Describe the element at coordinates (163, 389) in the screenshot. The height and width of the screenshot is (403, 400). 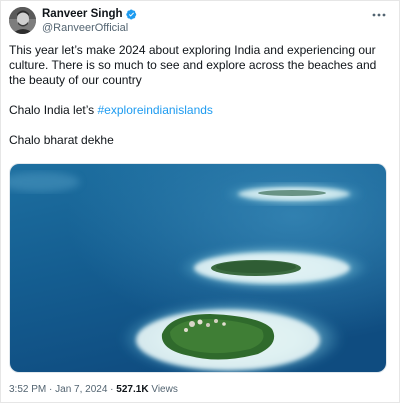
I see `views-label: Views` at that location.